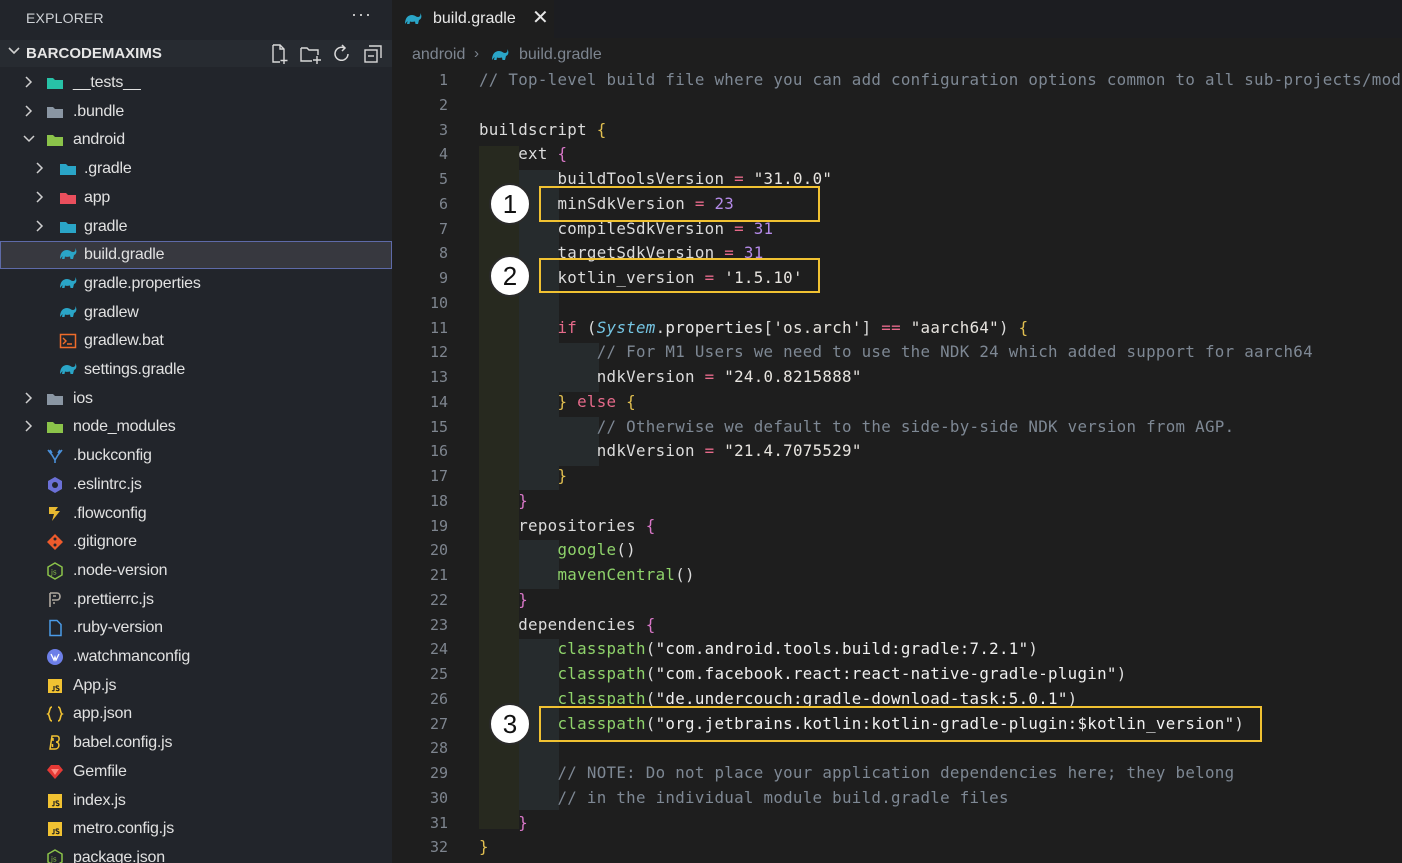 The image size is (1402, 863). I want to click on new-file-icon, so click(279, 54).